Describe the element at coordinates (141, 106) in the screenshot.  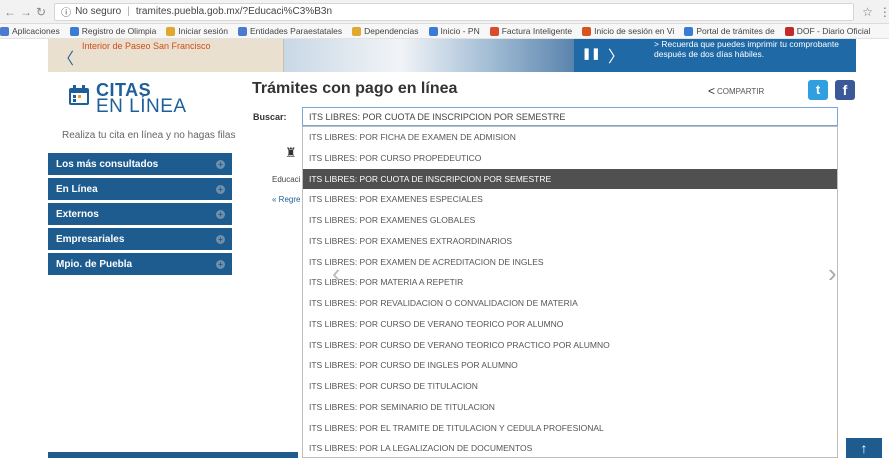
I see `logo-enlinea-text: EN LÍNEA` at that location.